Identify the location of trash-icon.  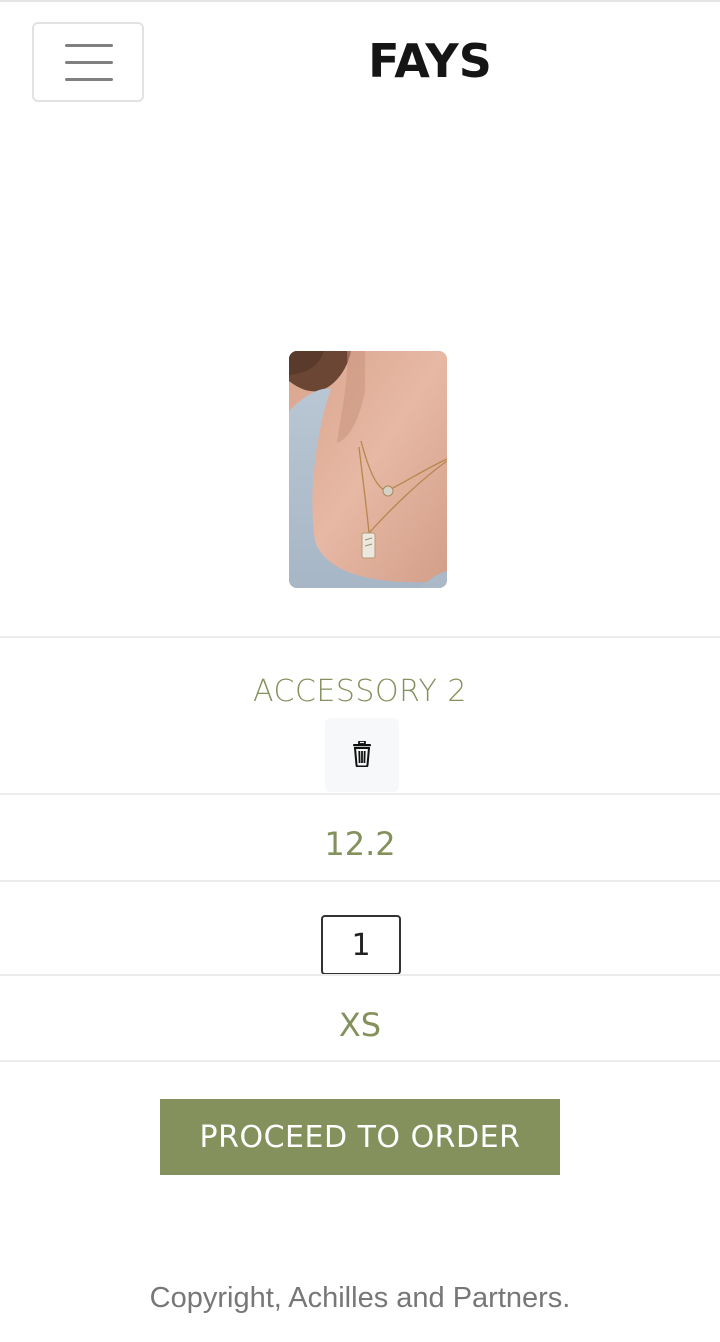
(362, 754).